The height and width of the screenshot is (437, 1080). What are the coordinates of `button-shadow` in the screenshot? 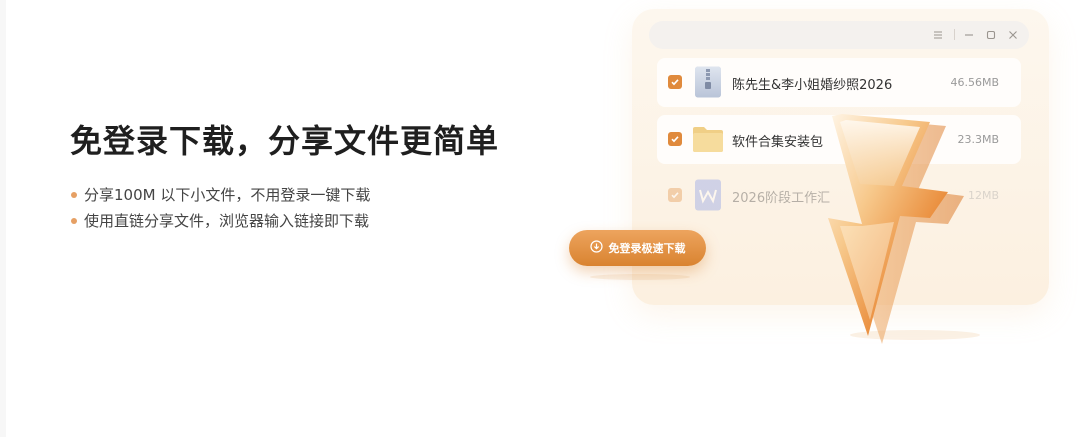 It's located at (640, 277).